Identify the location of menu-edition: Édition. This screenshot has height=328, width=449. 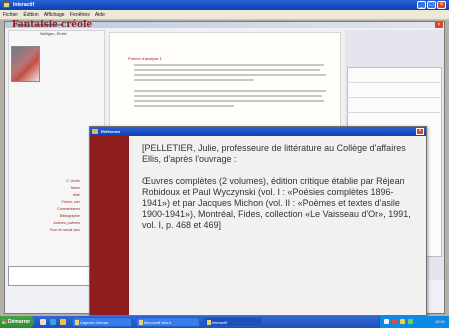
(30, 15).